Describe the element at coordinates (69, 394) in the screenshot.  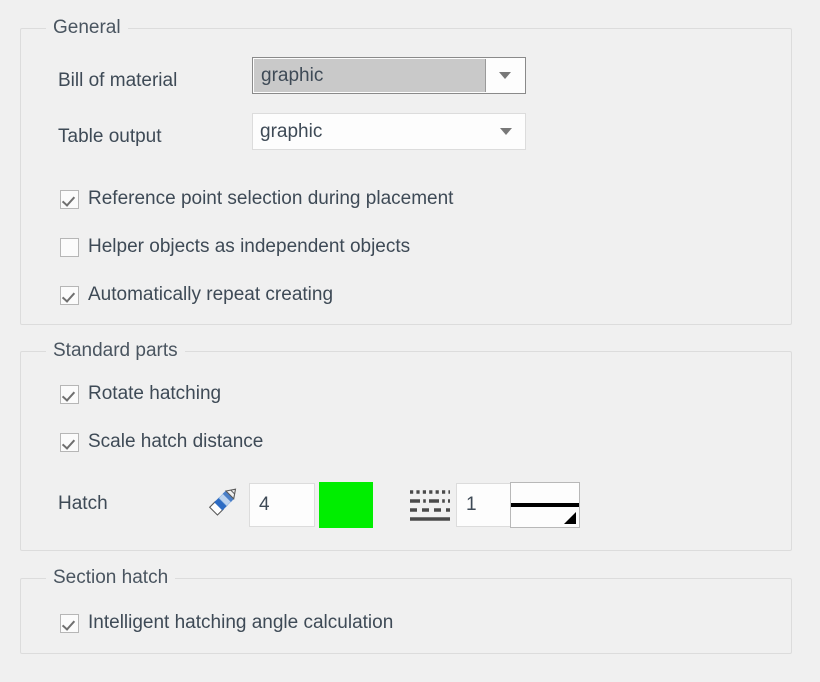
I see `checkbox-rotate-hatching-box` at that location.